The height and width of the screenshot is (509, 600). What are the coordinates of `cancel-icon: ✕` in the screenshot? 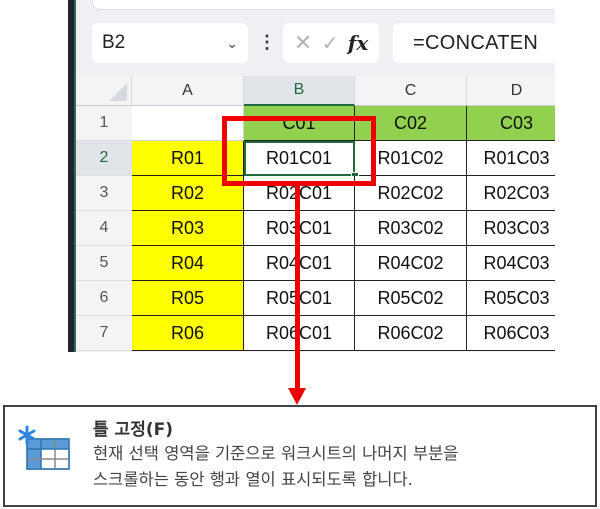 It's located at (303, 43).